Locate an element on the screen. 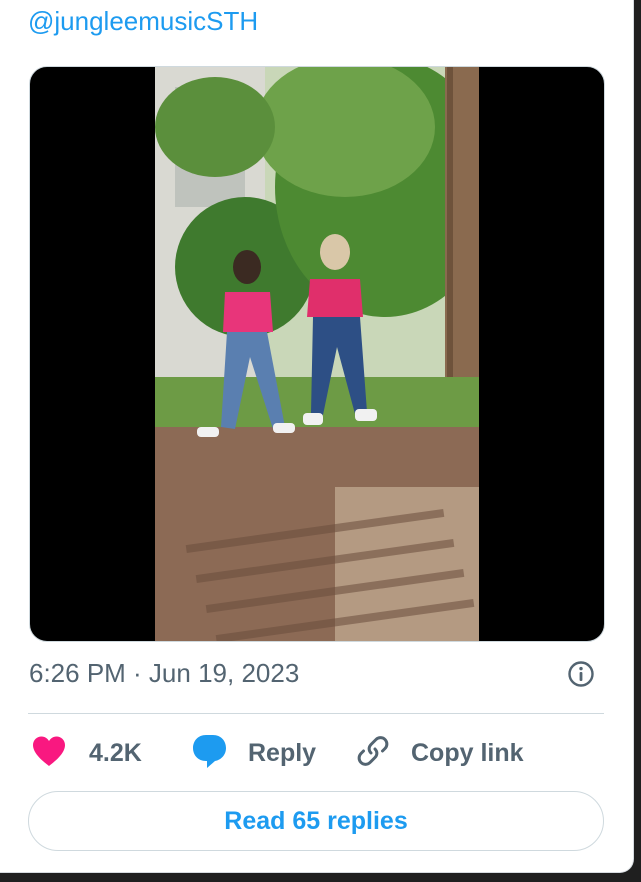  link-icon is located at coordinates (373, 753).